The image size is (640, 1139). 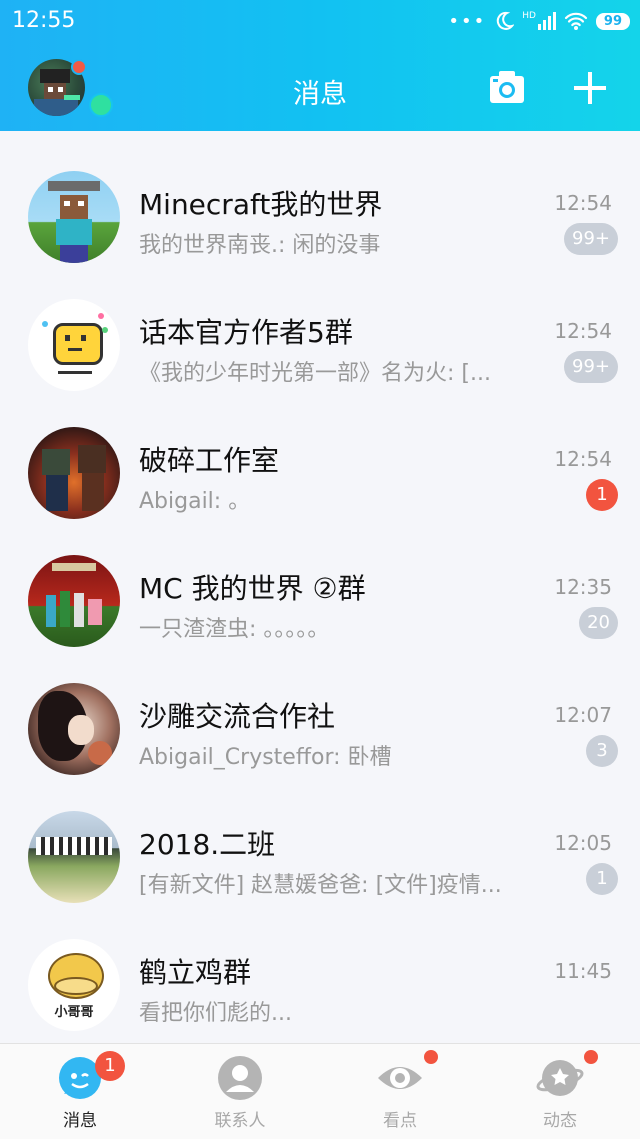 What do you see at coordinates (612, 21) in the screenshot?
I see `battery-level: 99` at bounding box center [612, 21].